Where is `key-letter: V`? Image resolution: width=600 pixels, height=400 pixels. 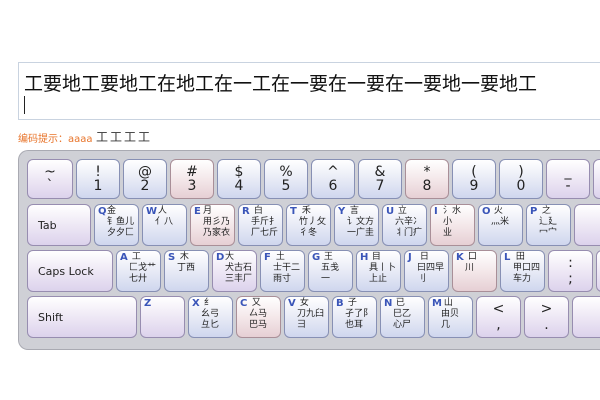 key-letter: V is located at coordinates (292, 303).